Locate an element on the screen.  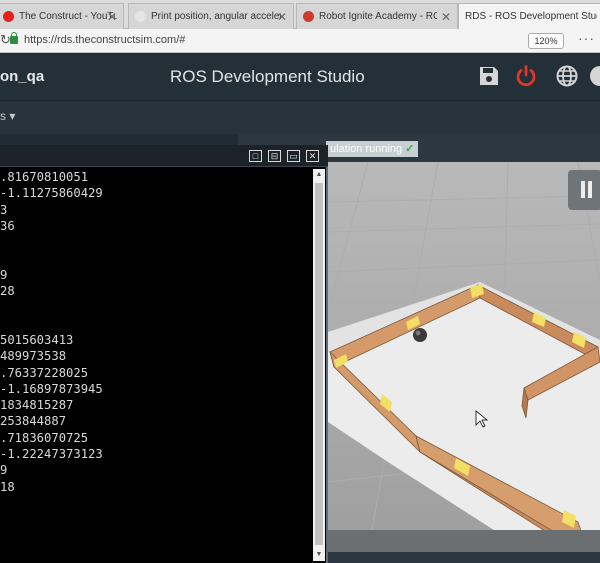
terminal-line: .71836070725 is located at coordinates (44, 437).